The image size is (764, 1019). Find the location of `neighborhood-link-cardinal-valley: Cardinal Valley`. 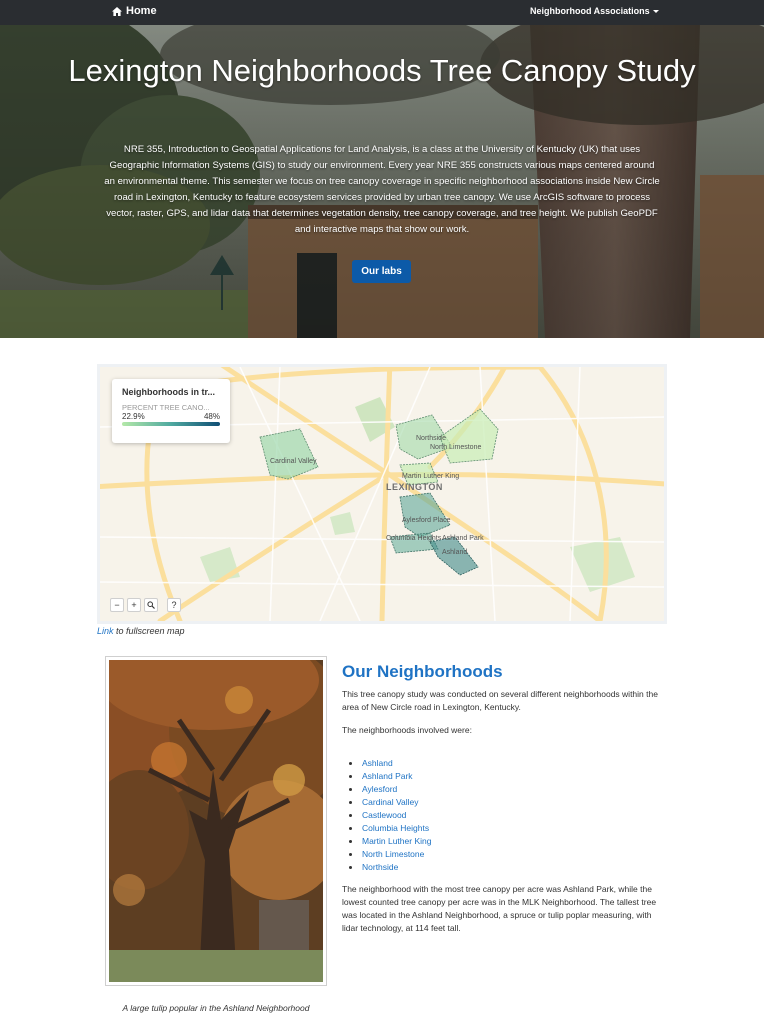

neighborhood-link-cardinal-valley: Cardinal Valley is located at coordinates (389, 802).